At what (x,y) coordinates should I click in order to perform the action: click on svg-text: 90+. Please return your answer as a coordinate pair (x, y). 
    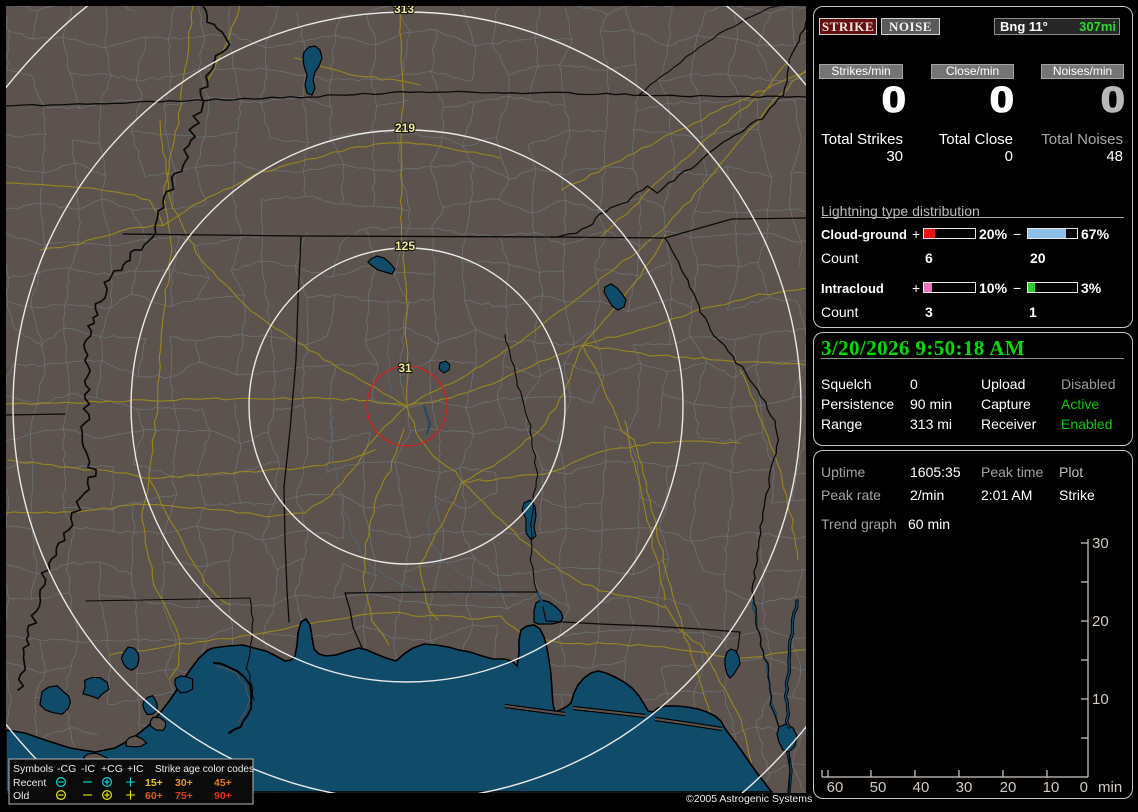
    Looking at the image, I should click on (223, 796).